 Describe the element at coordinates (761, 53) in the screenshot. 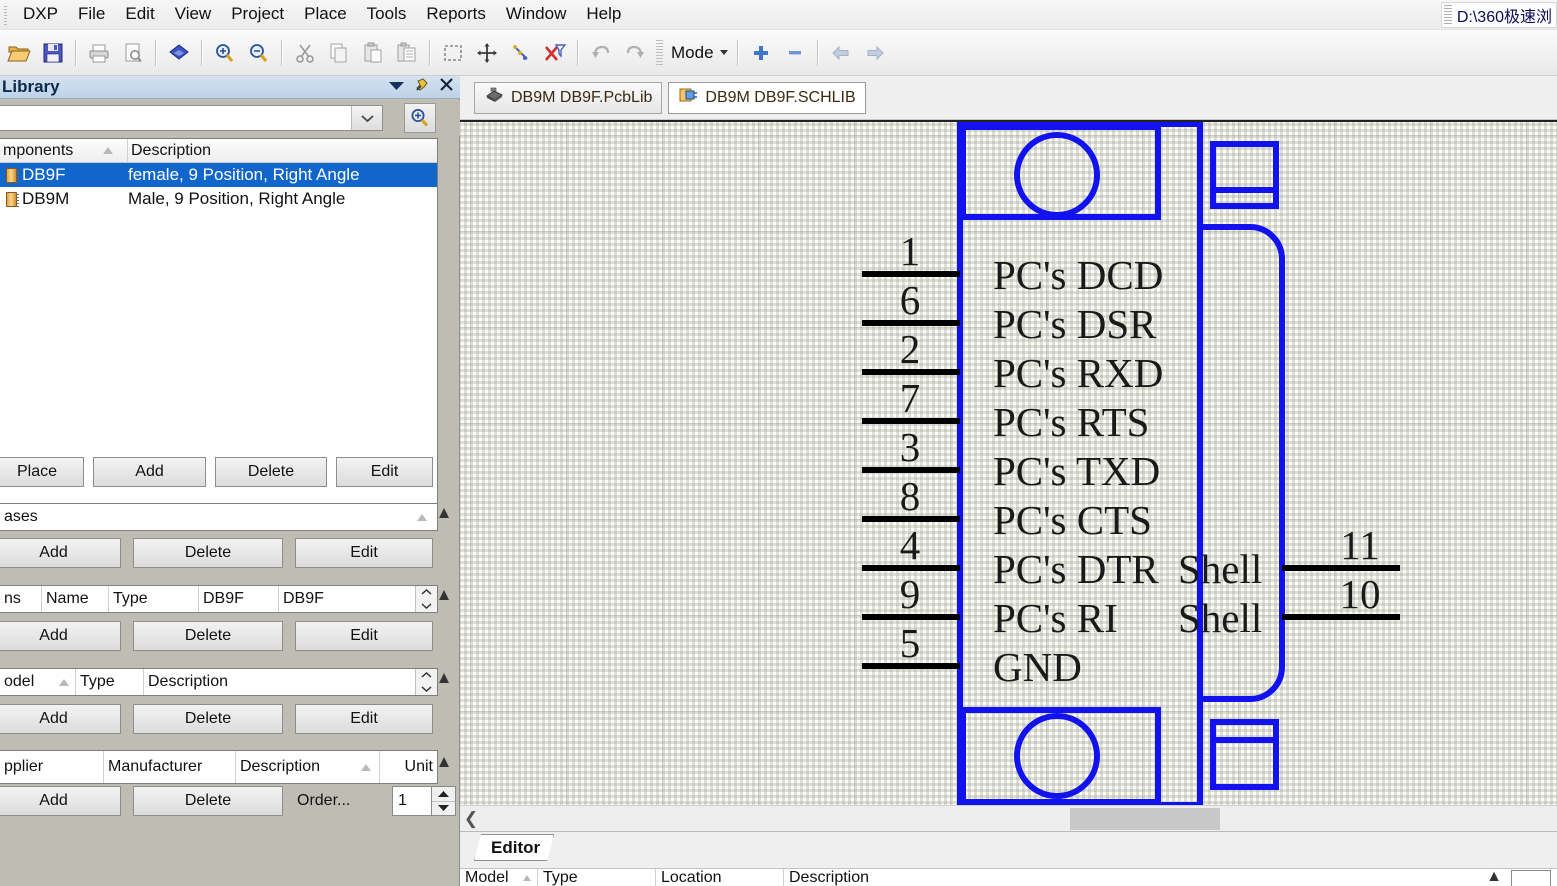

I see `plus-icon` at that location.